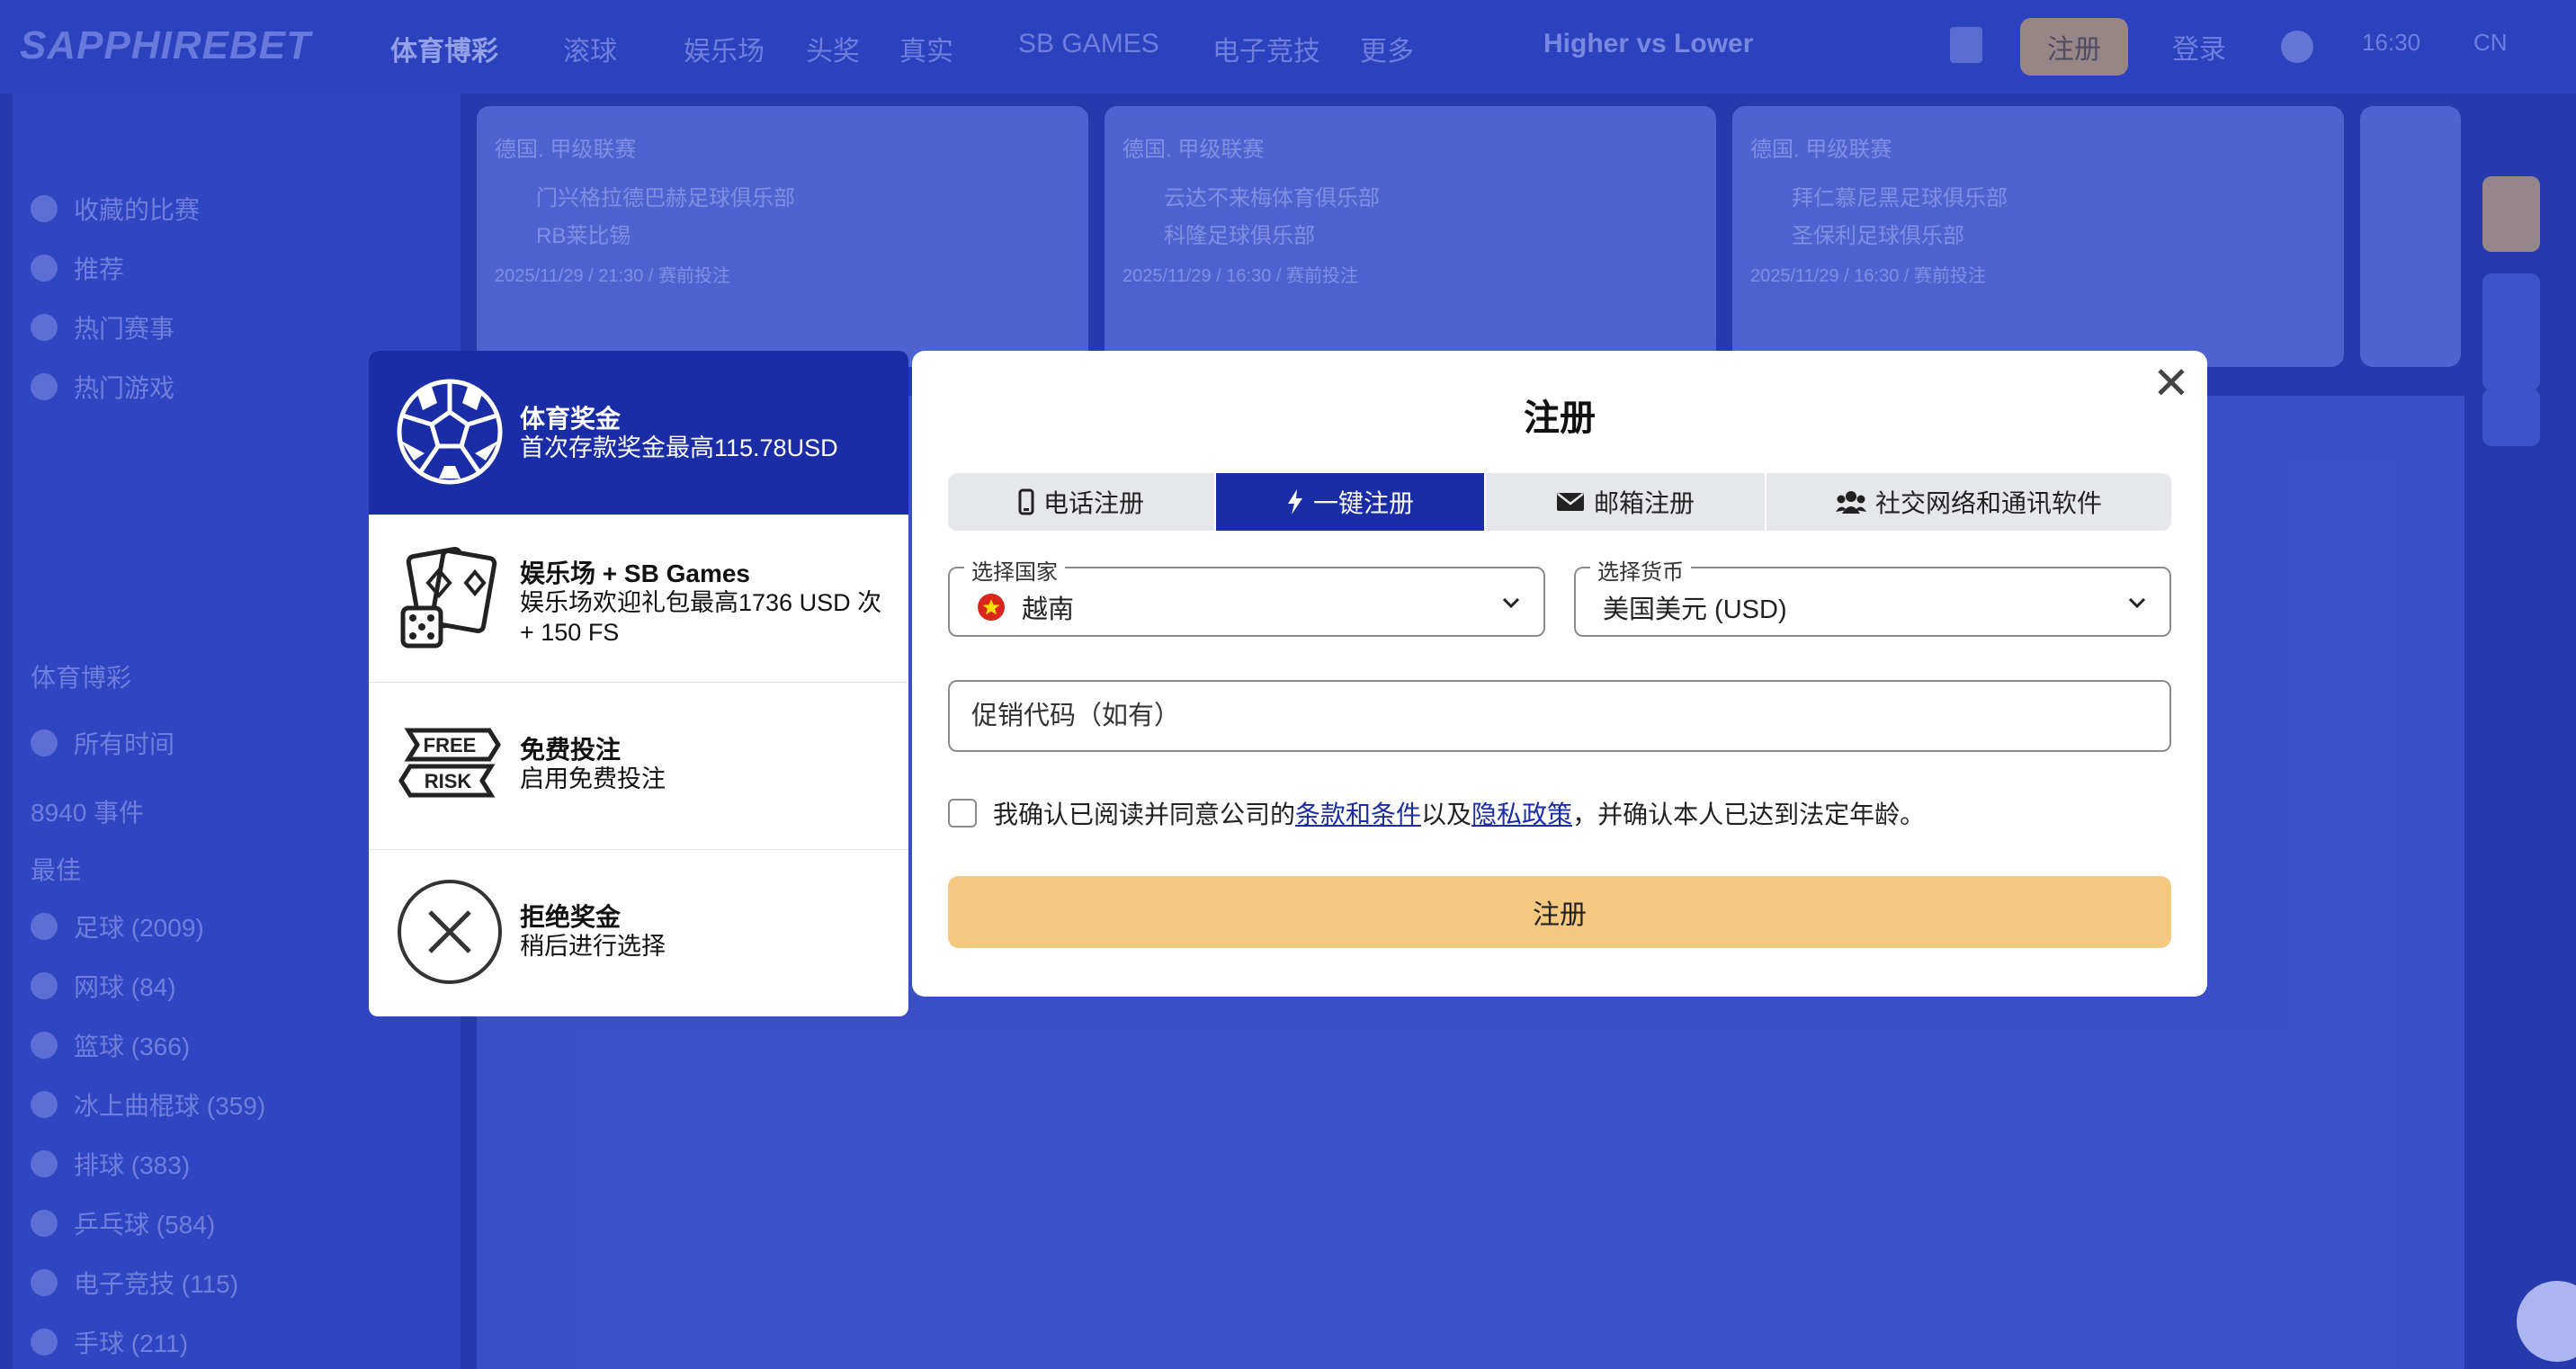 This screenshot has height=1369, width=2576. What do you see at coordinates (679, 447) in the screenshot?
I see `bonus-description: 首次存款奖金最高115.78USD` at bounding box center [679, 447].